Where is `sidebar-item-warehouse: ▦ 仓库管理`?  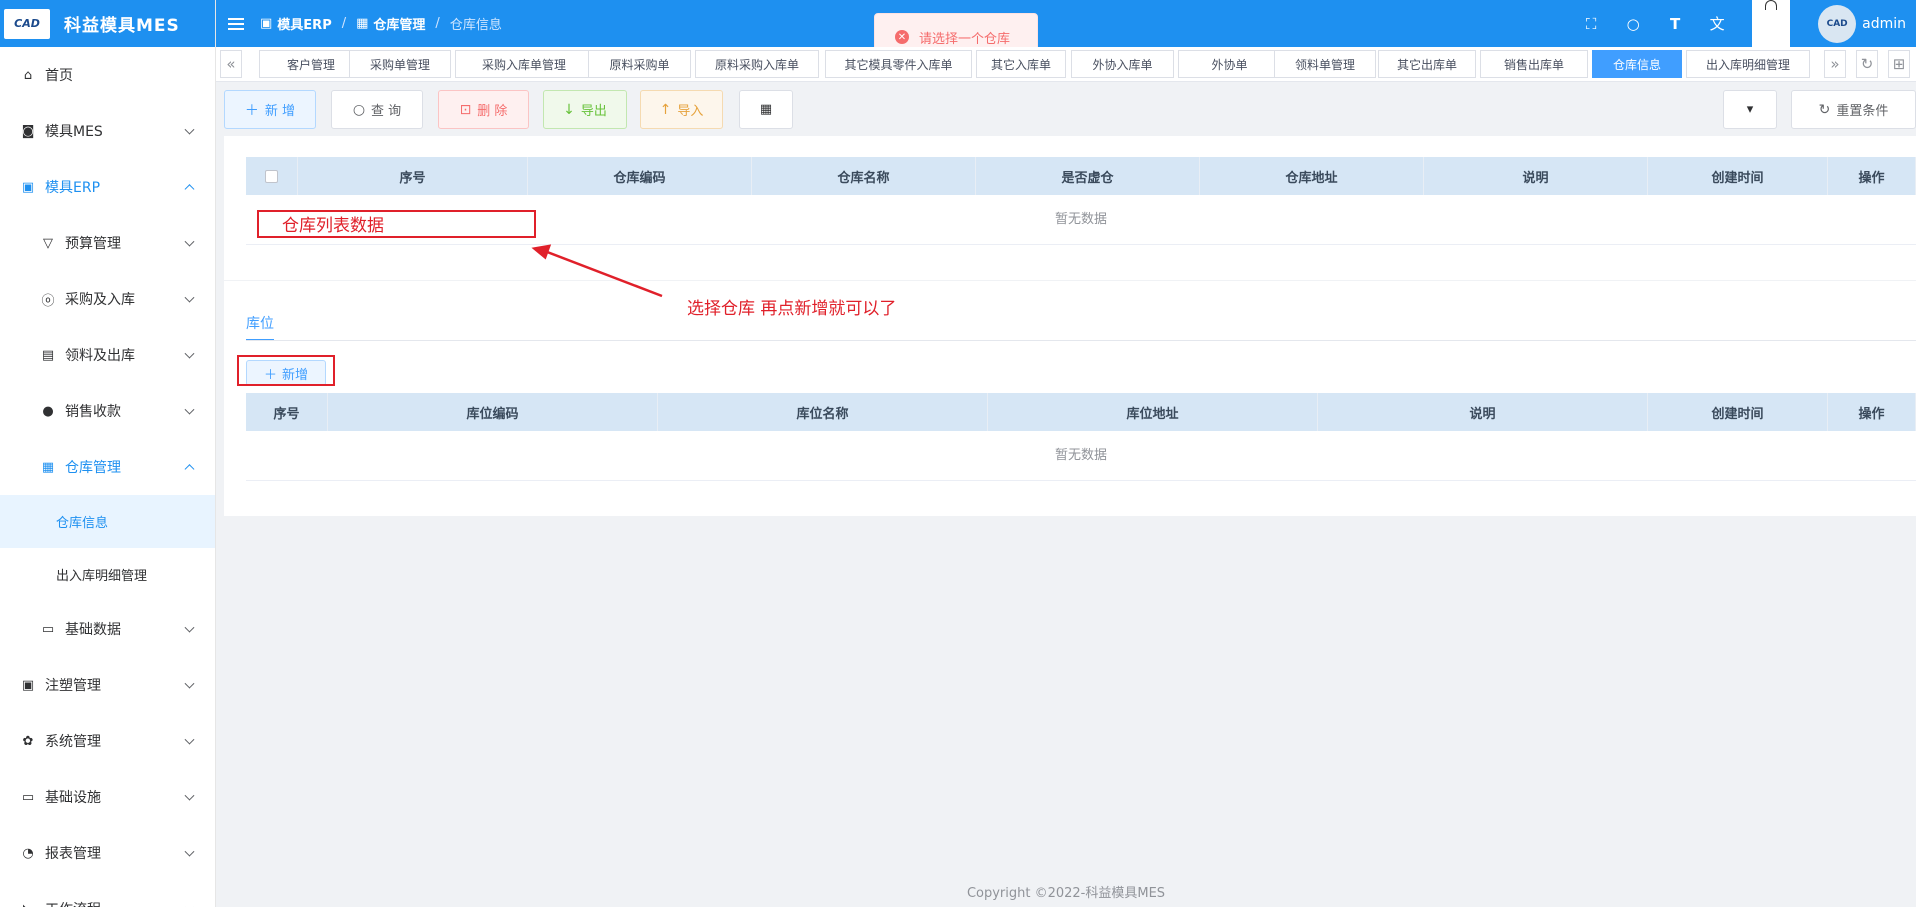 sidebar-item-warehouse: ▦ 仓库管理 is located at coordinates (107, 467).